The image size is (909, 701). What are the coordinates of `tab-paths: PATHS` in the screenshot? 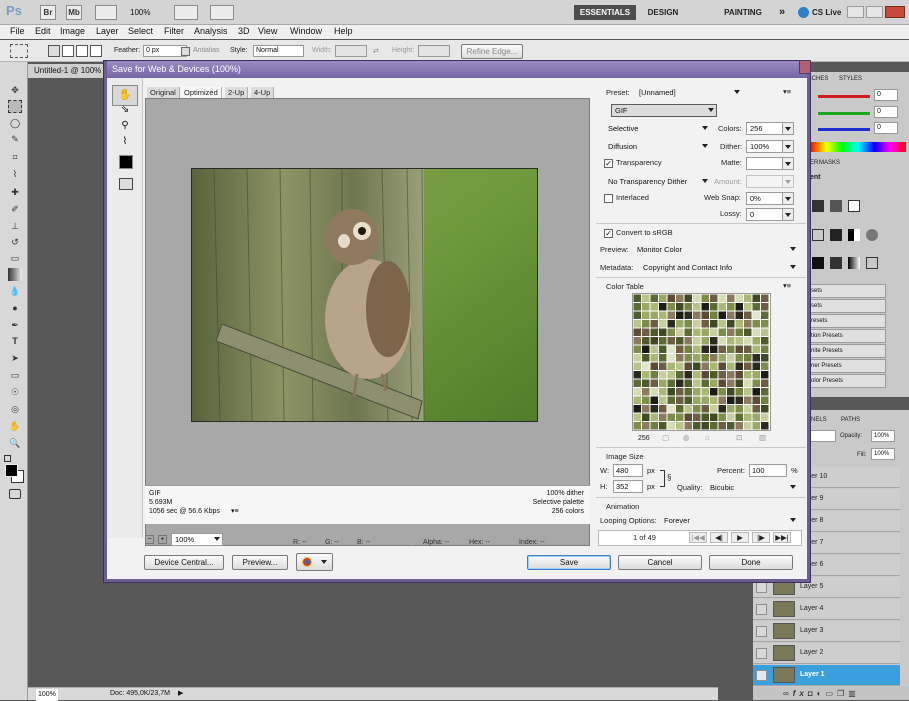 It's located at (850, 420).